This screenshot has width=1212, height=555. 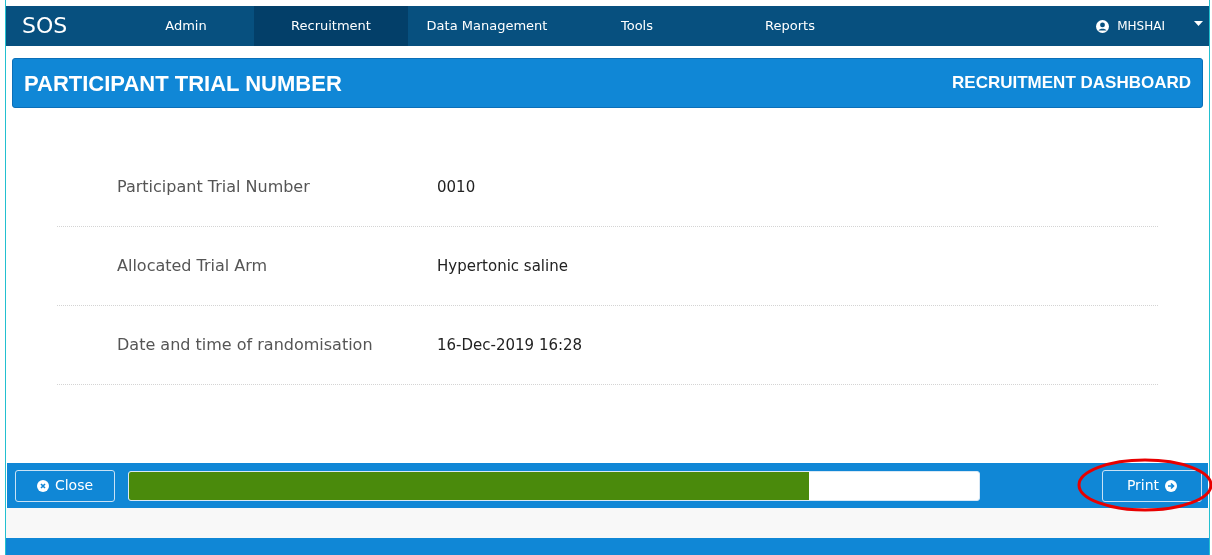 What do you see at coordinates (183, 83) in the screenshot?
I see `page-title: PARTICIPANT TRIAL NUMBER` at bounding box center [183, 83].